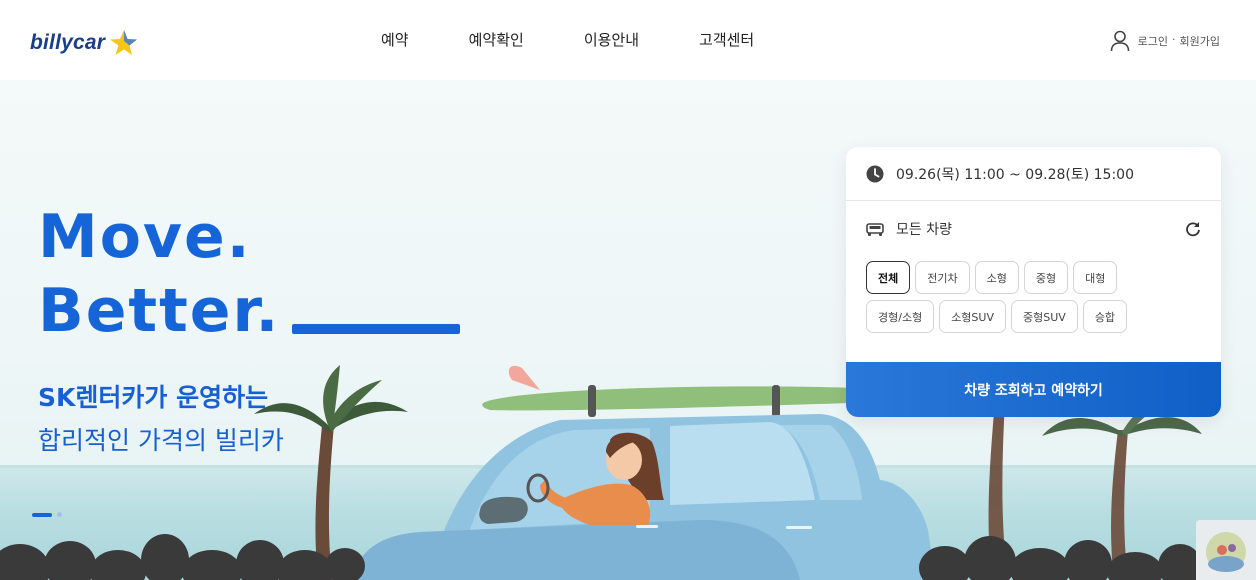  Describe the element at coordinates (1015, 174) in the screenshot. I see `date-range-text: 09.26(목) 11:00 ~ 09.28(토) 15:00` at that location.